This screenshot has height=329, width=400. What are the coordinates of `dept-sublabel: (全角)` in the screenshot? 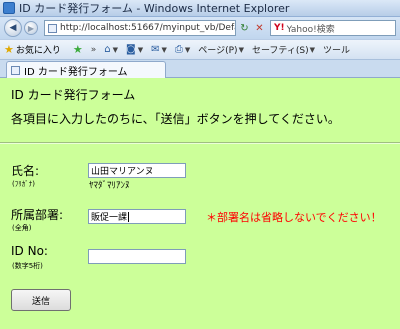 It's located at (22, 228).